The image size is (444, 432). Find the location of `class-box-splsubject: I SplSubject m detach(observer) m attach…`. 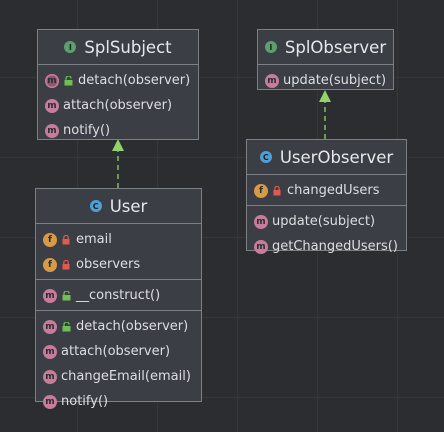

class-box-splsubject: I SplSubject m detach(observer) m attach… is located at coordinates (118, 84).